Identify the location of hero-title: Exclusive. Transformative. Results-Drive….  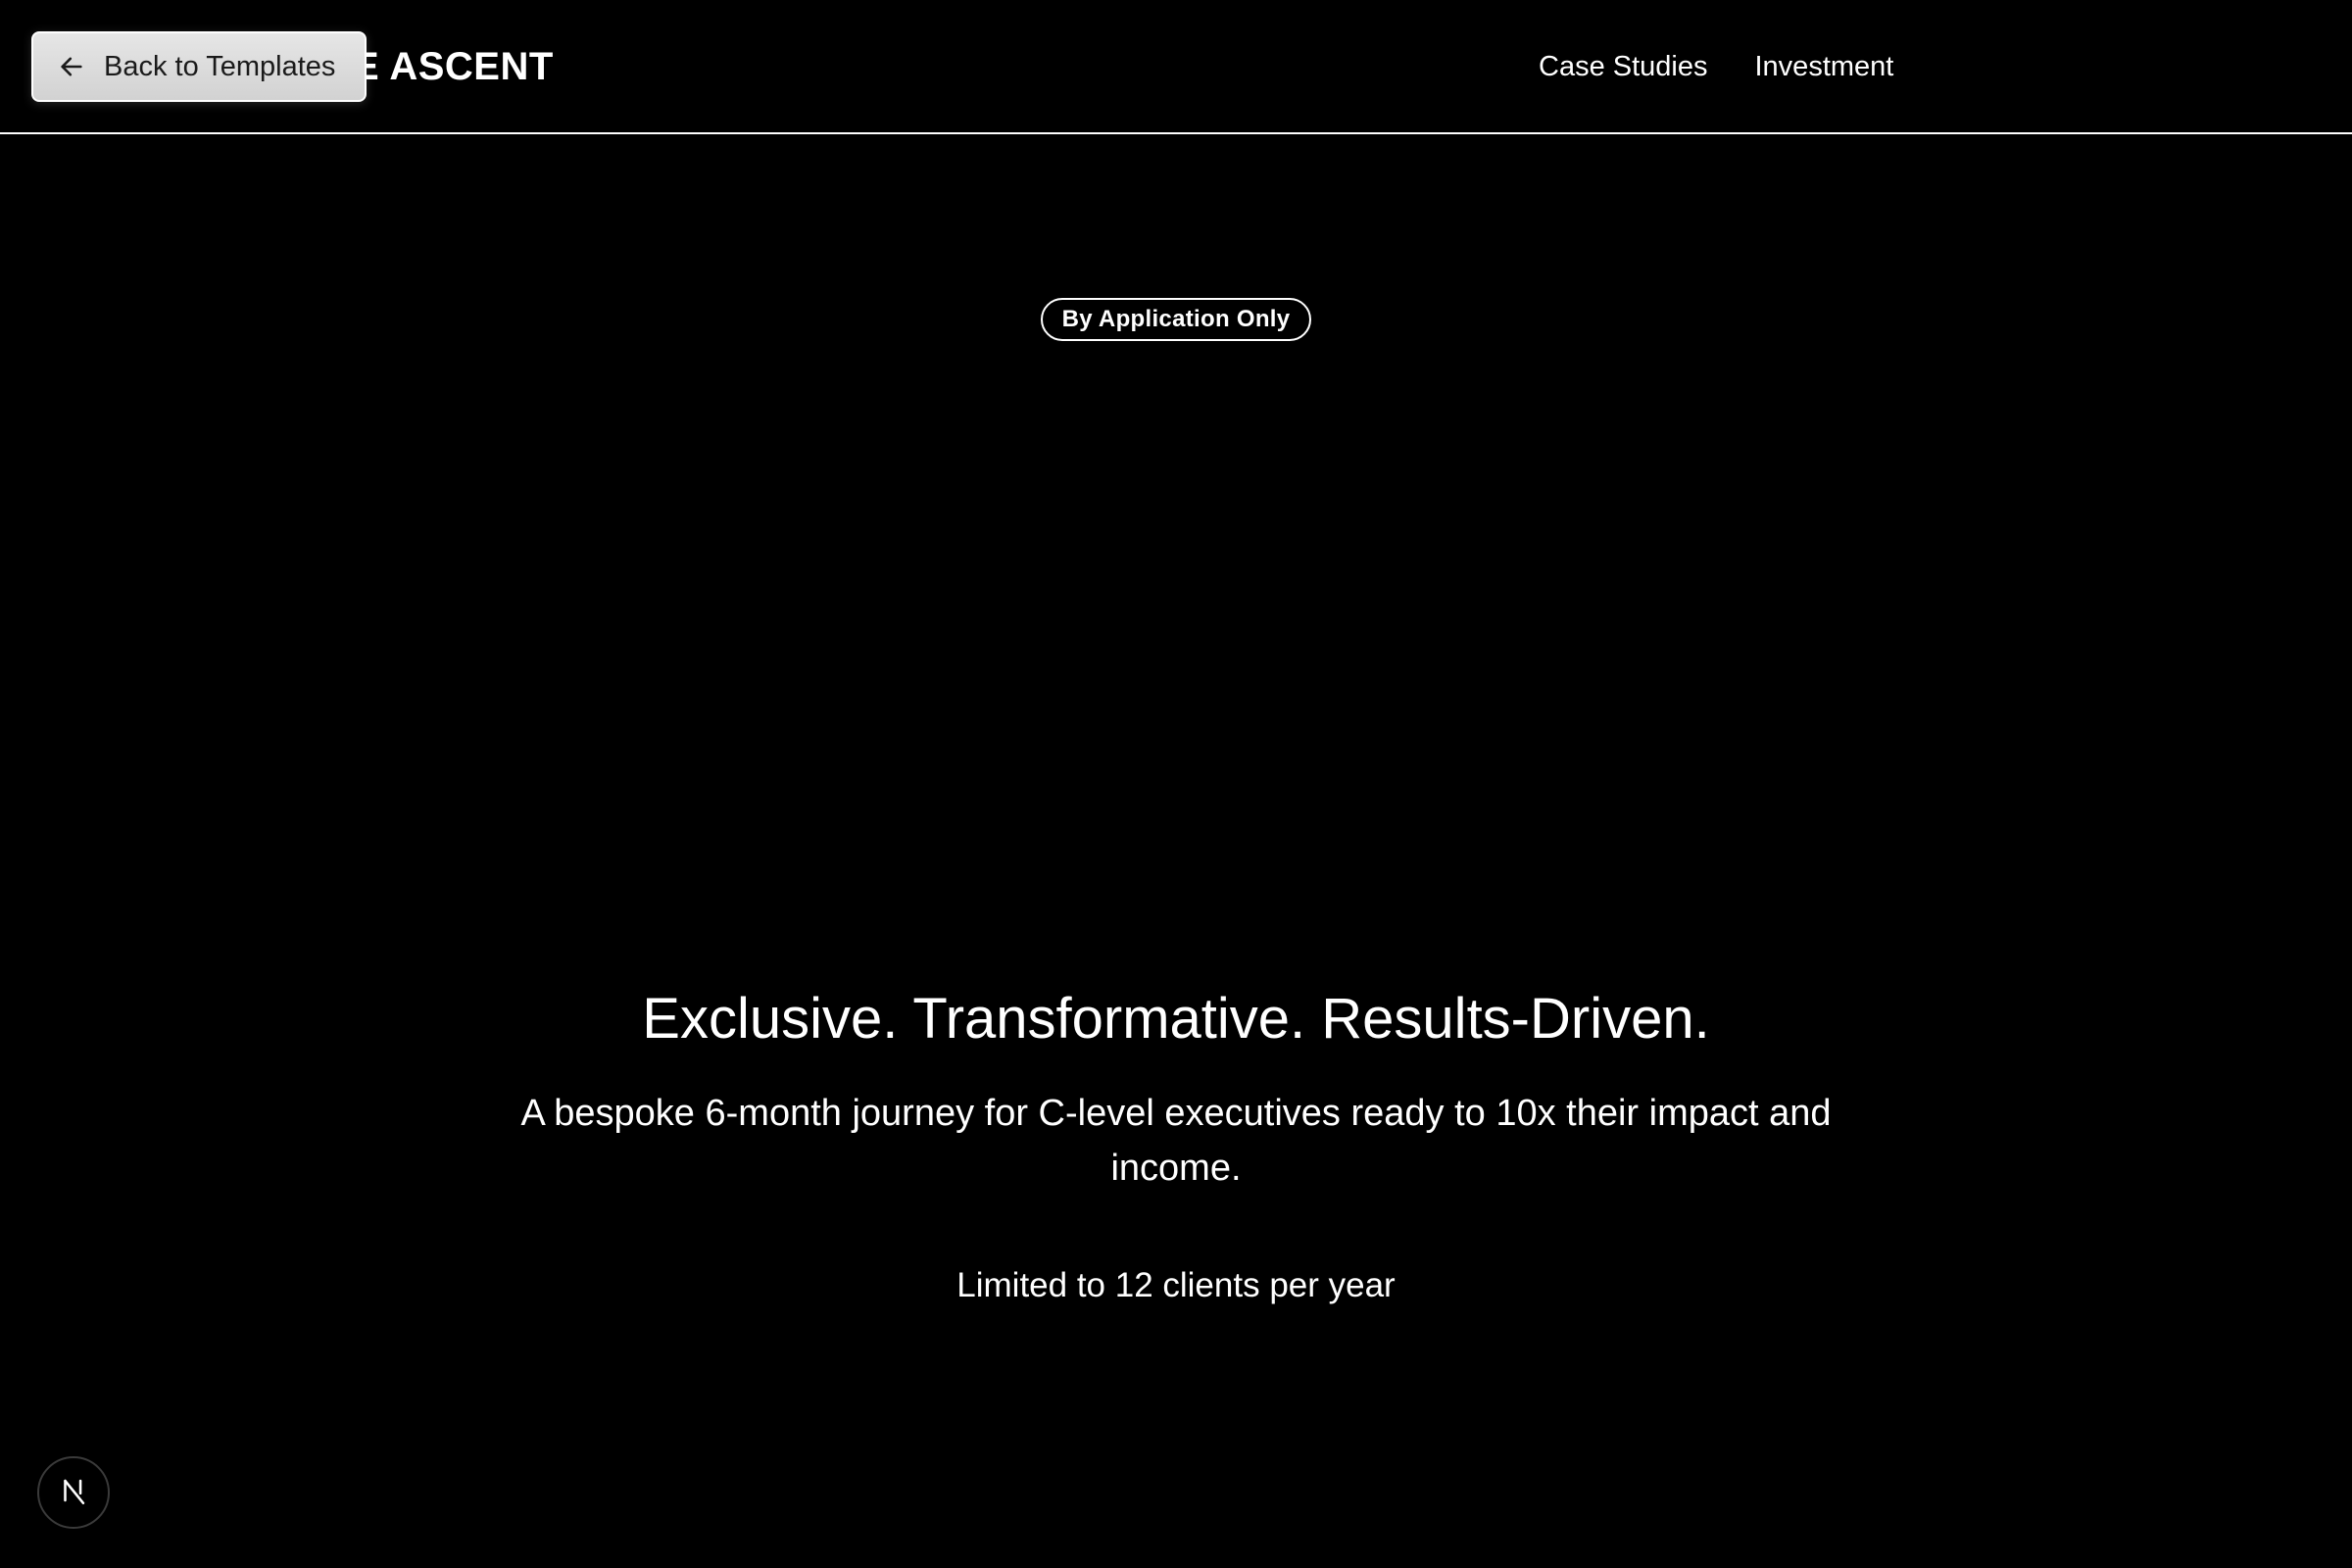
(1176, 1019).